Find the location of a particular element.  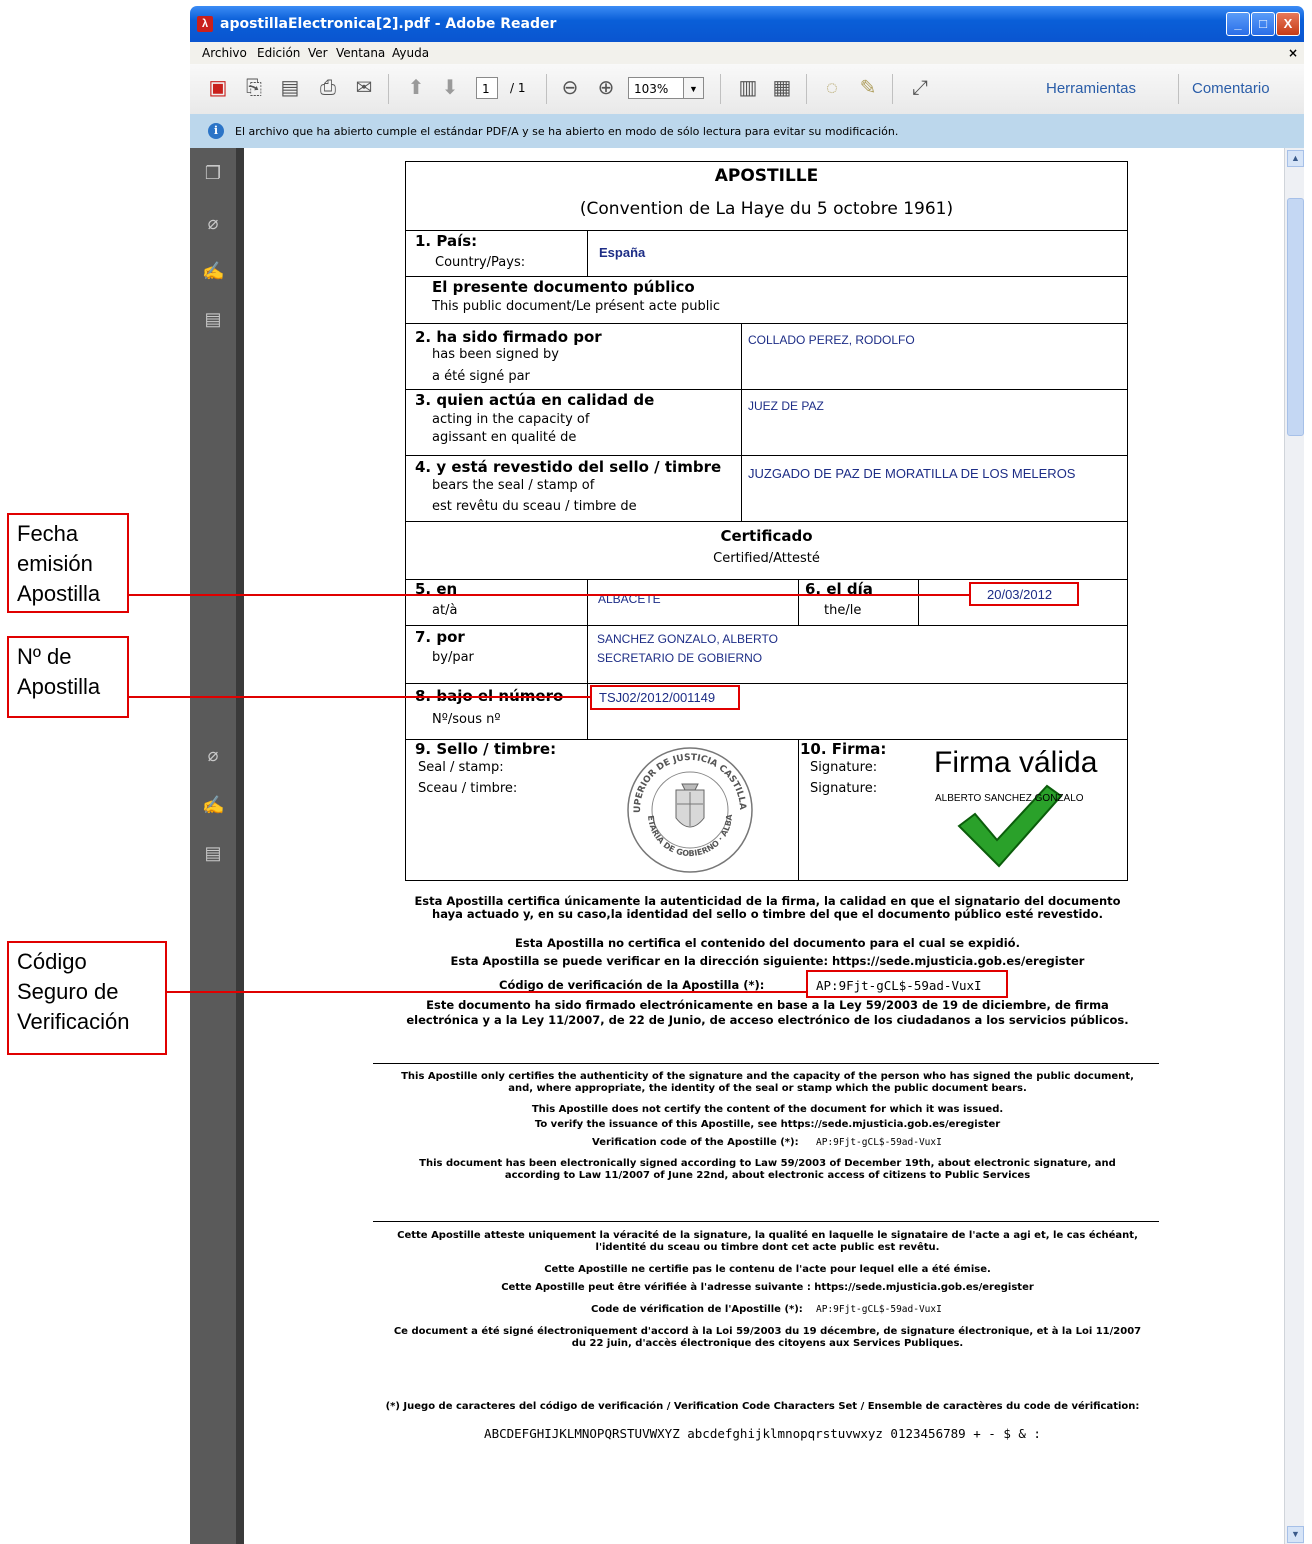

pages-icon: ❐ is located at coordinates (213, 173).